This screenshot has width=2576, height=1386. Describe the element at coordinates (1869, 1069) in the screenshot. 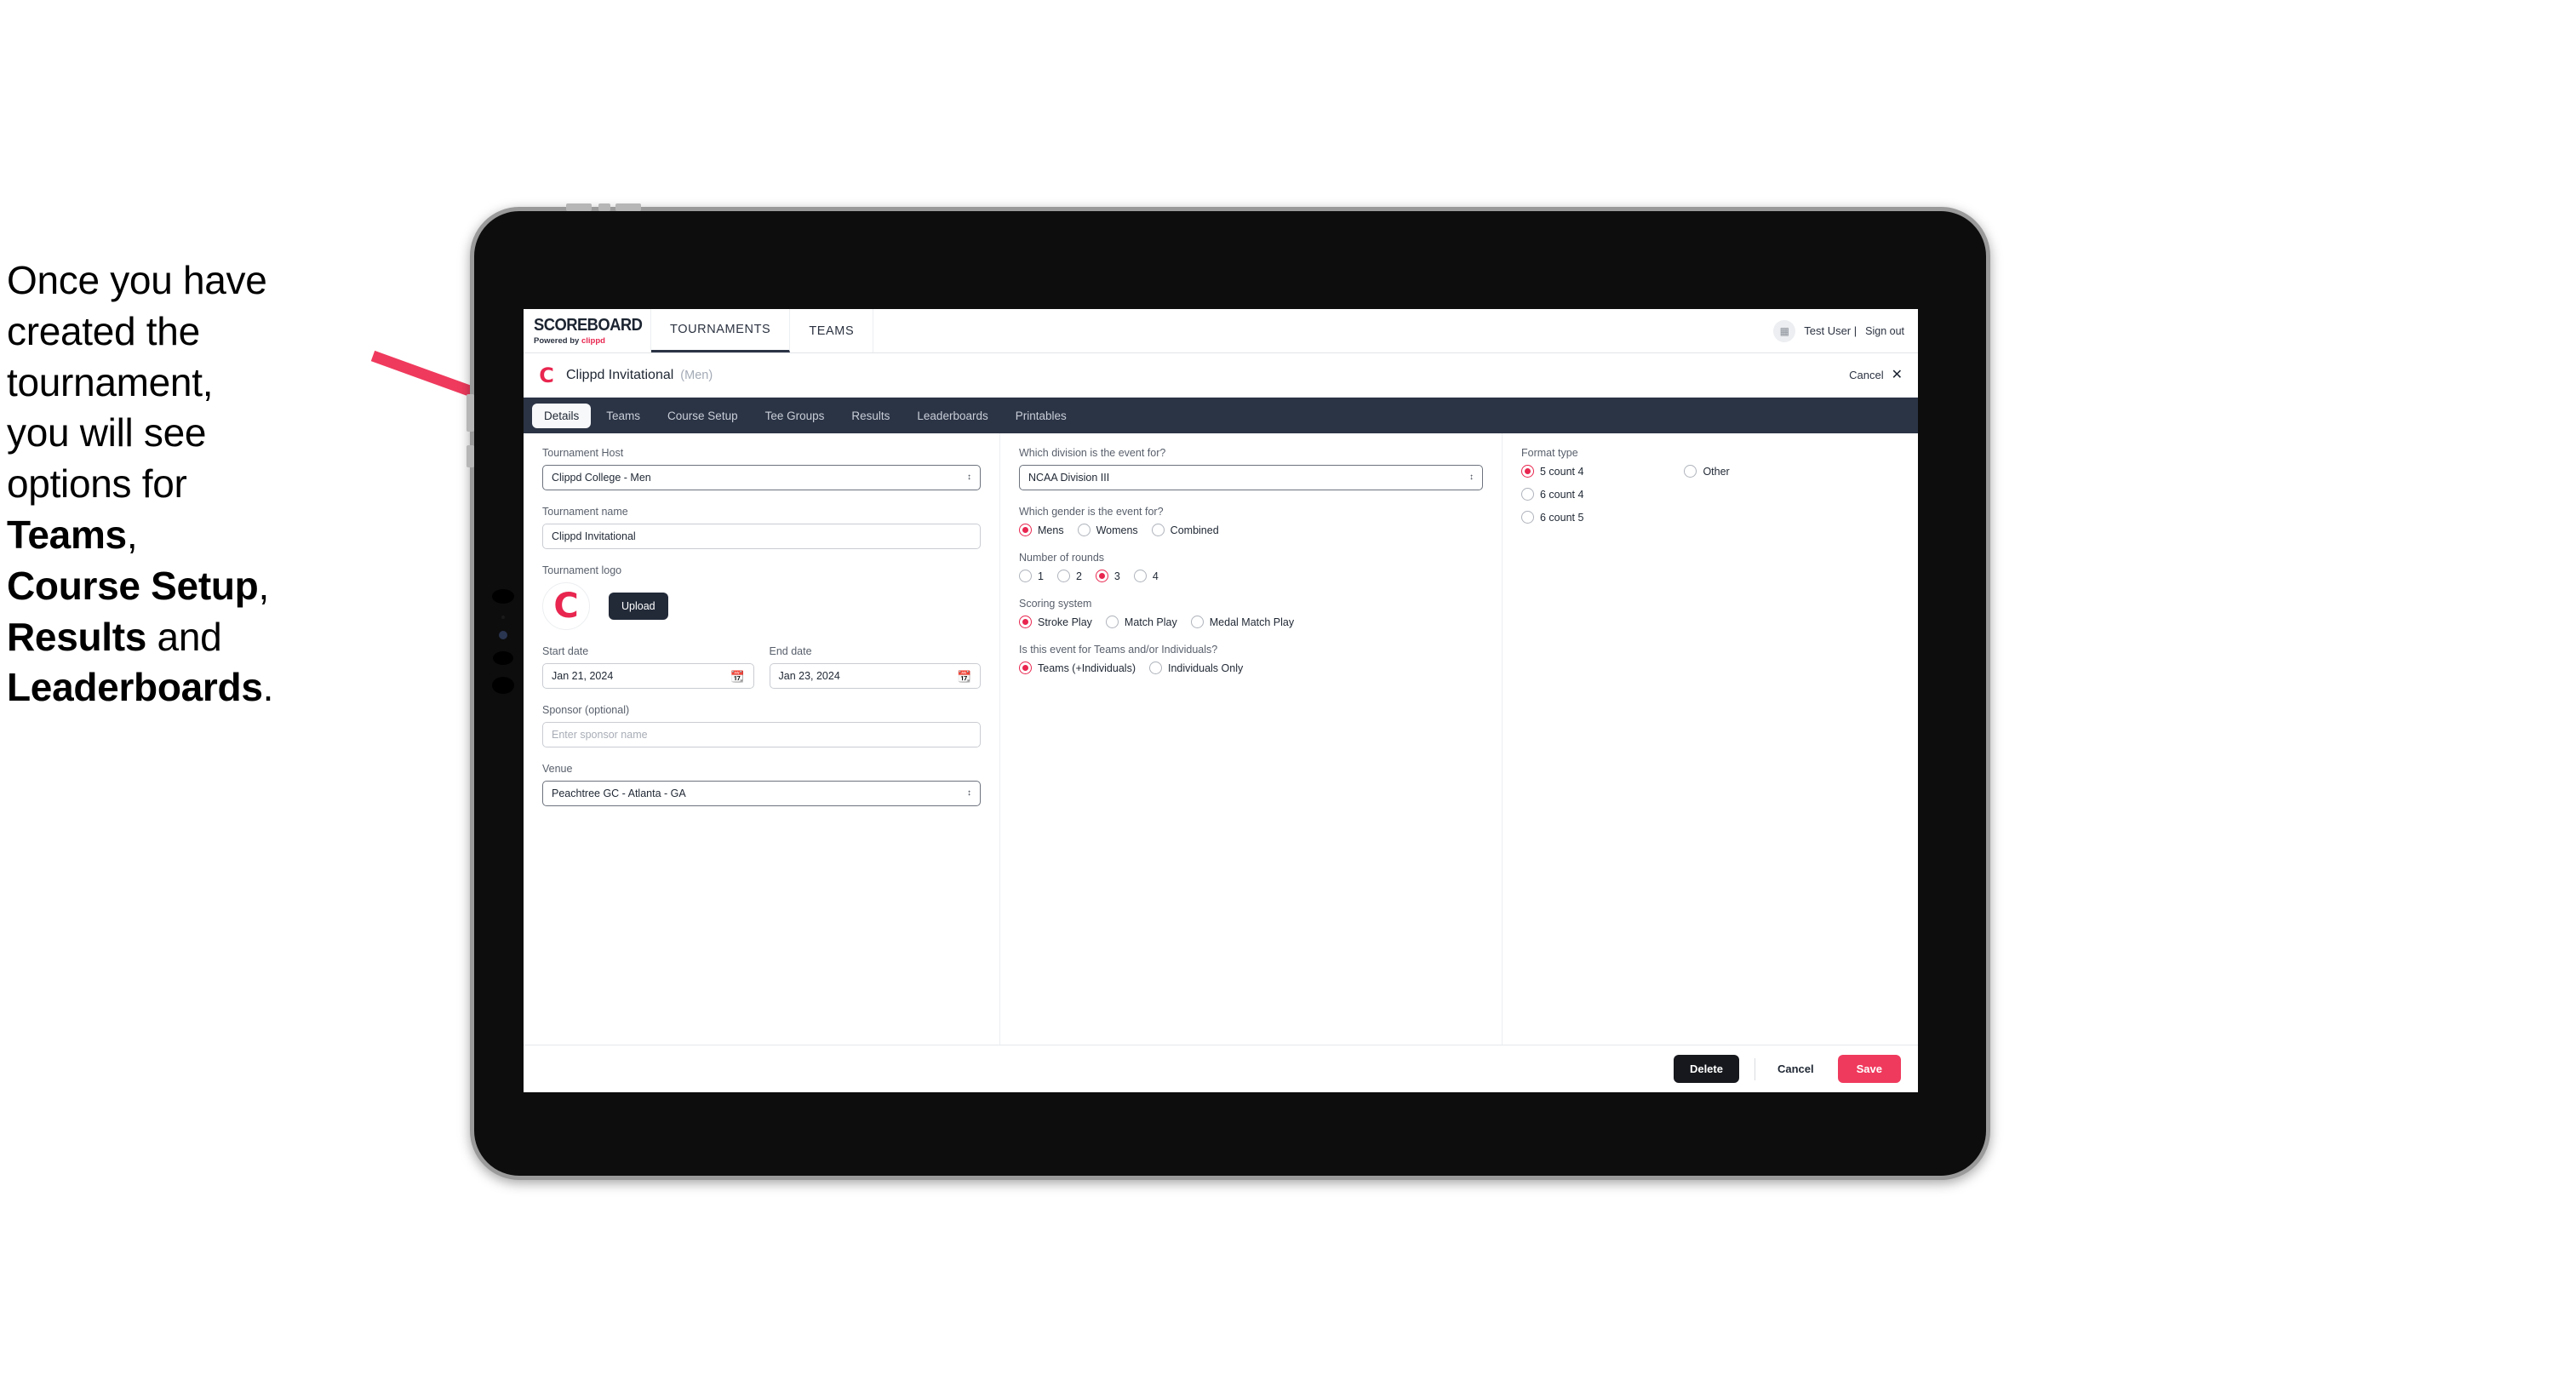

I see `save-button: Save` at that location.